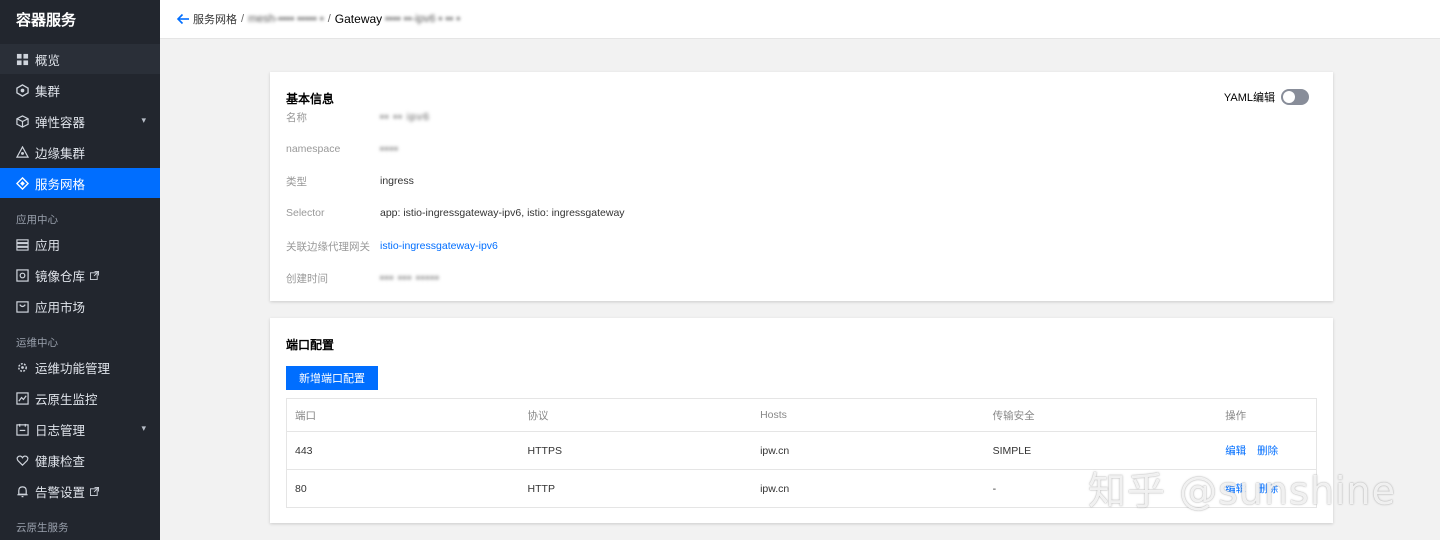 This screenshot has height=540, width=1440. Describe the element at coordinates (801, 246) in the screenshot. I see `info-row-edge-proxy-gateway: 关联边缘代理网关 istio-ingressgateway-ipv6` at that location.